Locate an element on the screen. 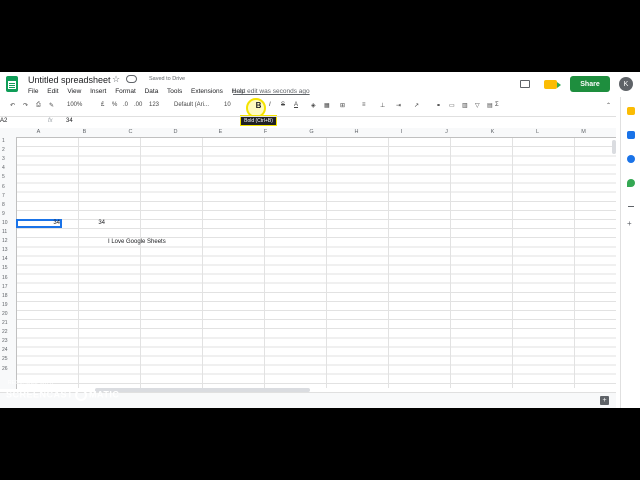  row-header-2: 2 is located at coordinates (8, 150).